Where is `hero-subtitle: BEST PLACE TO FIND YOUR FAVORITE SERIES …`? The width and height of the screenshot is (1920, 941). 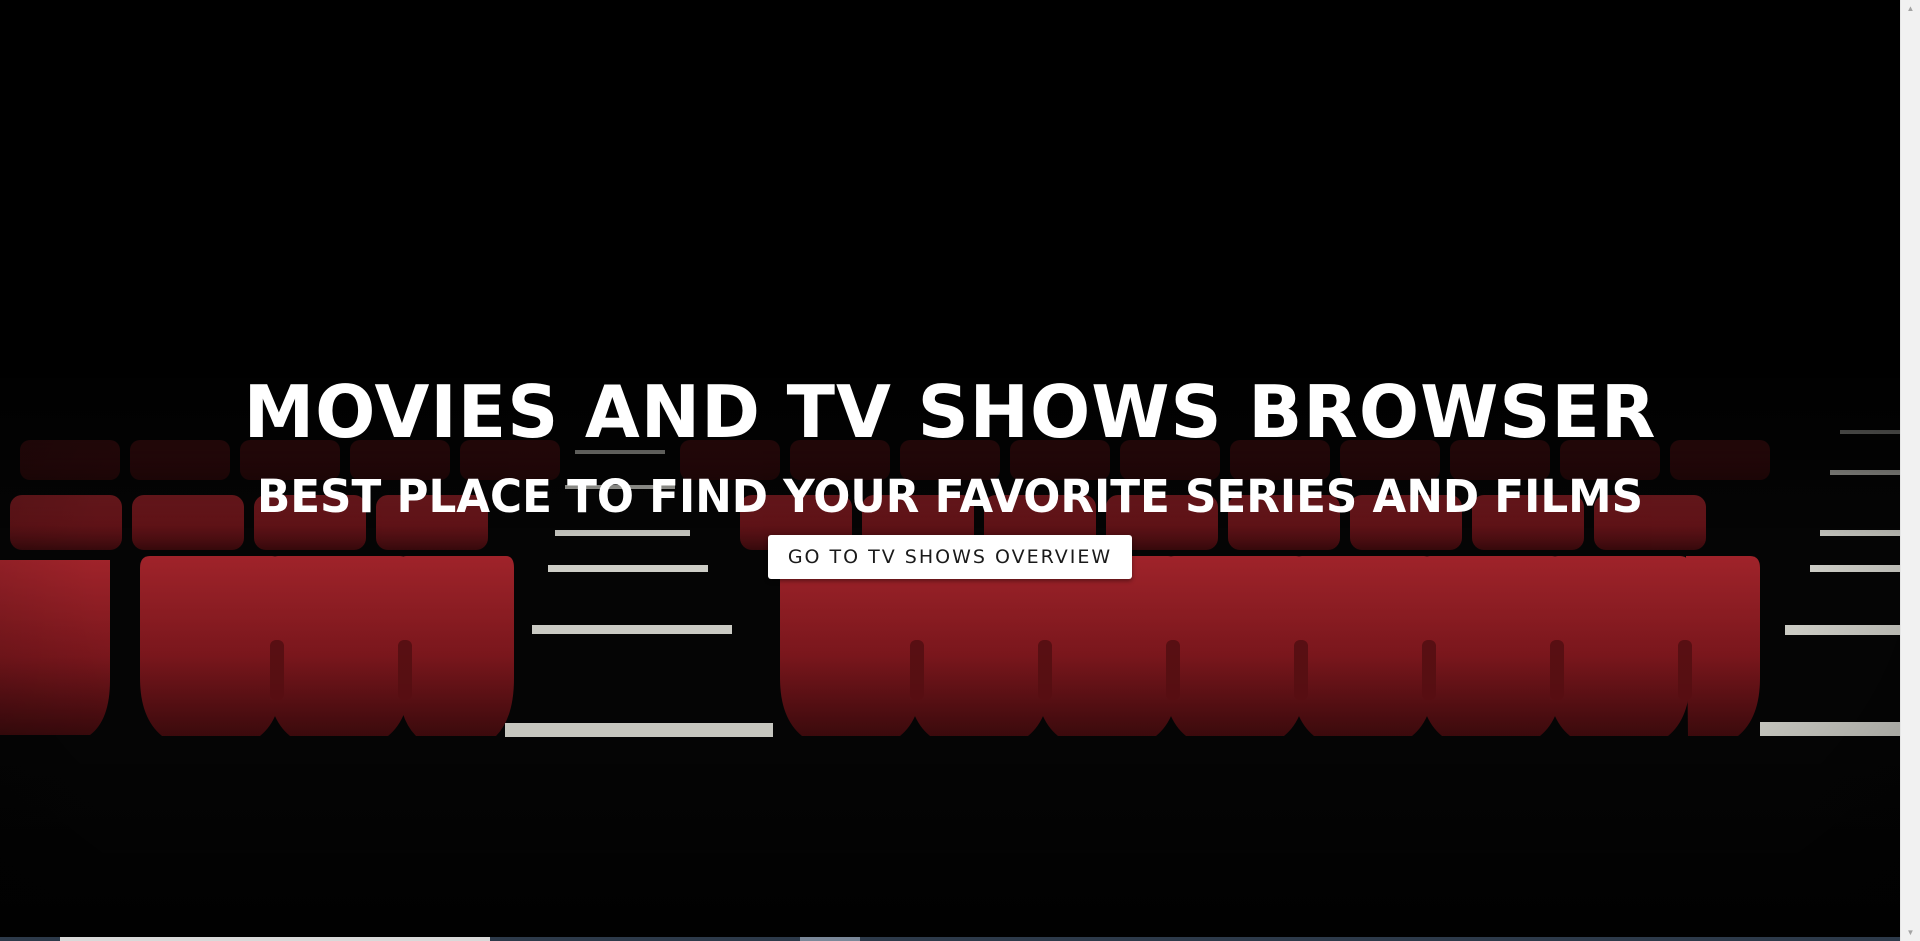
hero-subtitle: BEST PLACE TO FIND YOUR FAVORITE SERIES … is located at coordinates (950, 496).